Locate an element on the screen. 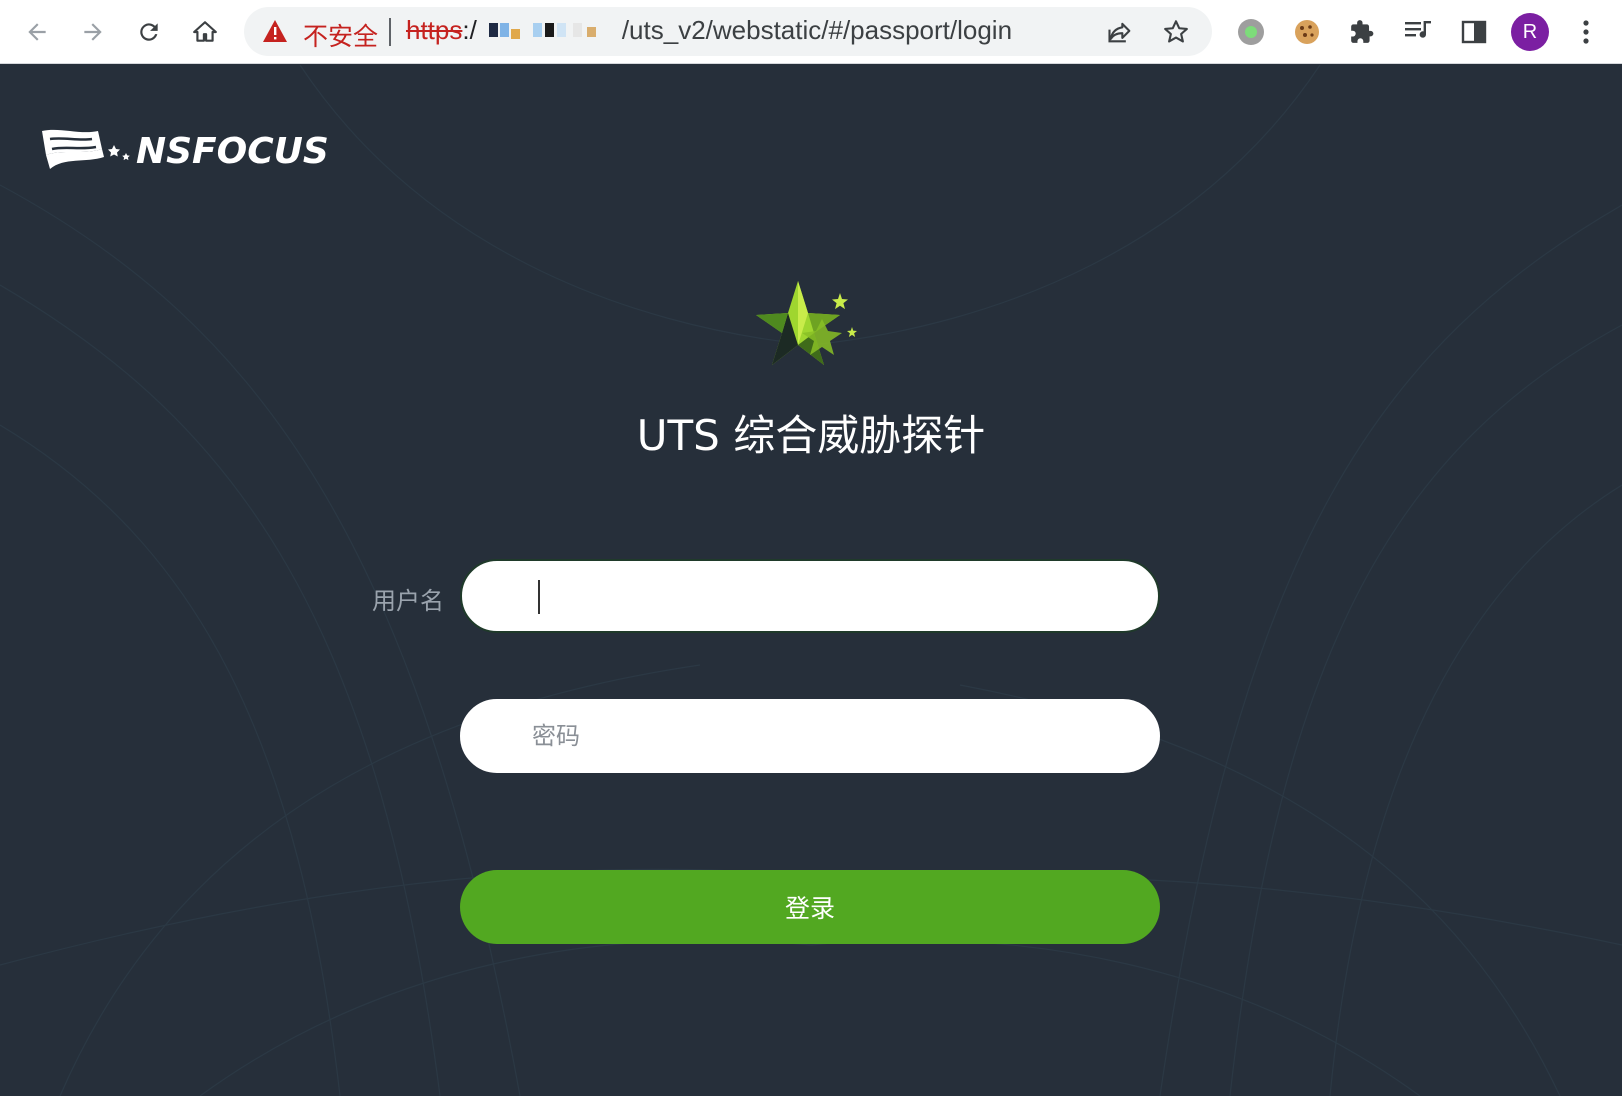  url-path: /uts_v2/webstatic/#/passport/login is located at coordinates (817, 30).